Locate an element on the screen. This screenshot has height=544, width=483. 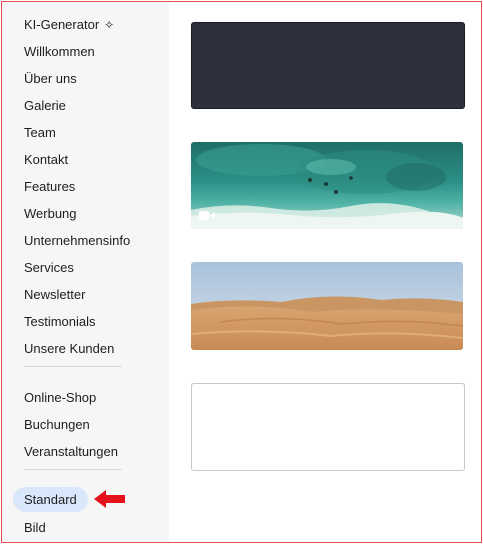
sidebar-item-team: Team is located at coordinates (40, 132).